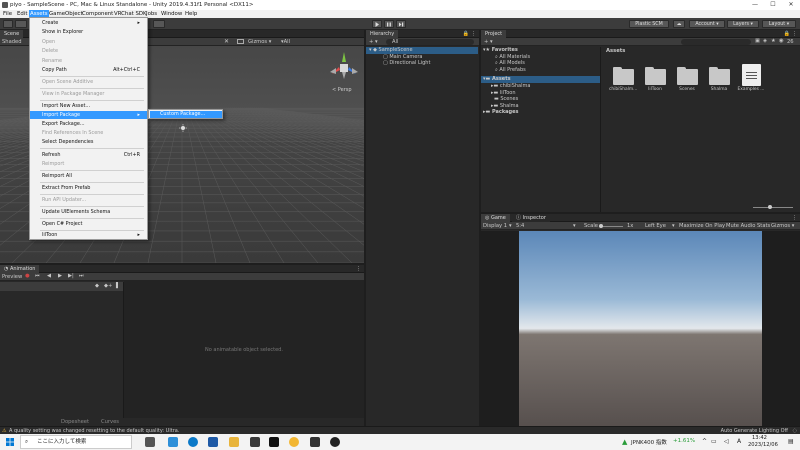 The image size is (800, 450). Describe the element at coordinates (773, 207) in the screenshot. I see `icon-size-slider` at that location.